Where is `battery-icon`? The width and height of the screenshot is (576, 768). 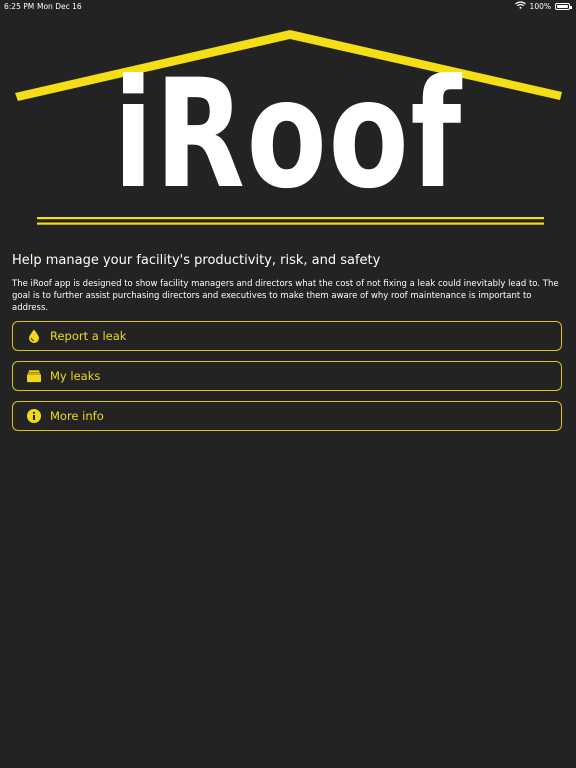
battery-icon is located at coordinates (563, 6).